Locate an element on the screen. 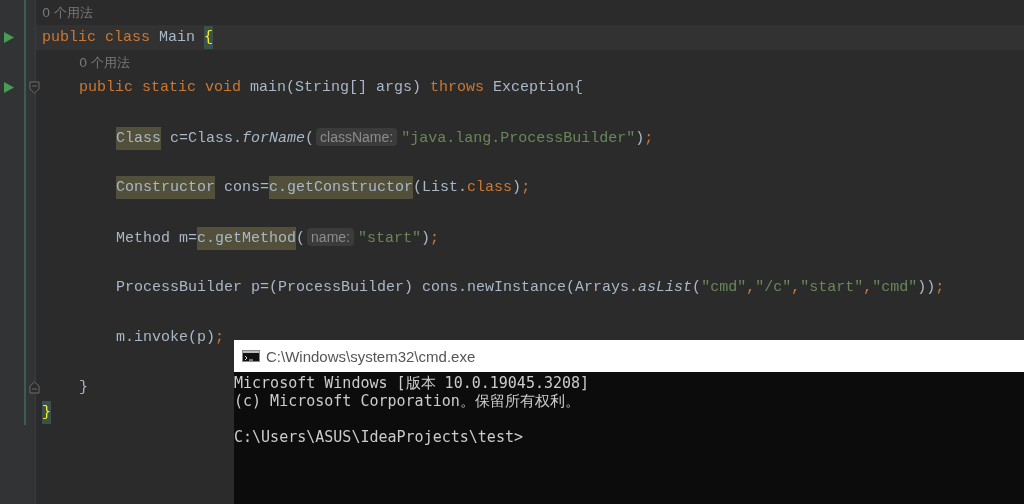 The height and width of the screenshot is (504, 1024). code-line: } is located at coordinates (83, 387).